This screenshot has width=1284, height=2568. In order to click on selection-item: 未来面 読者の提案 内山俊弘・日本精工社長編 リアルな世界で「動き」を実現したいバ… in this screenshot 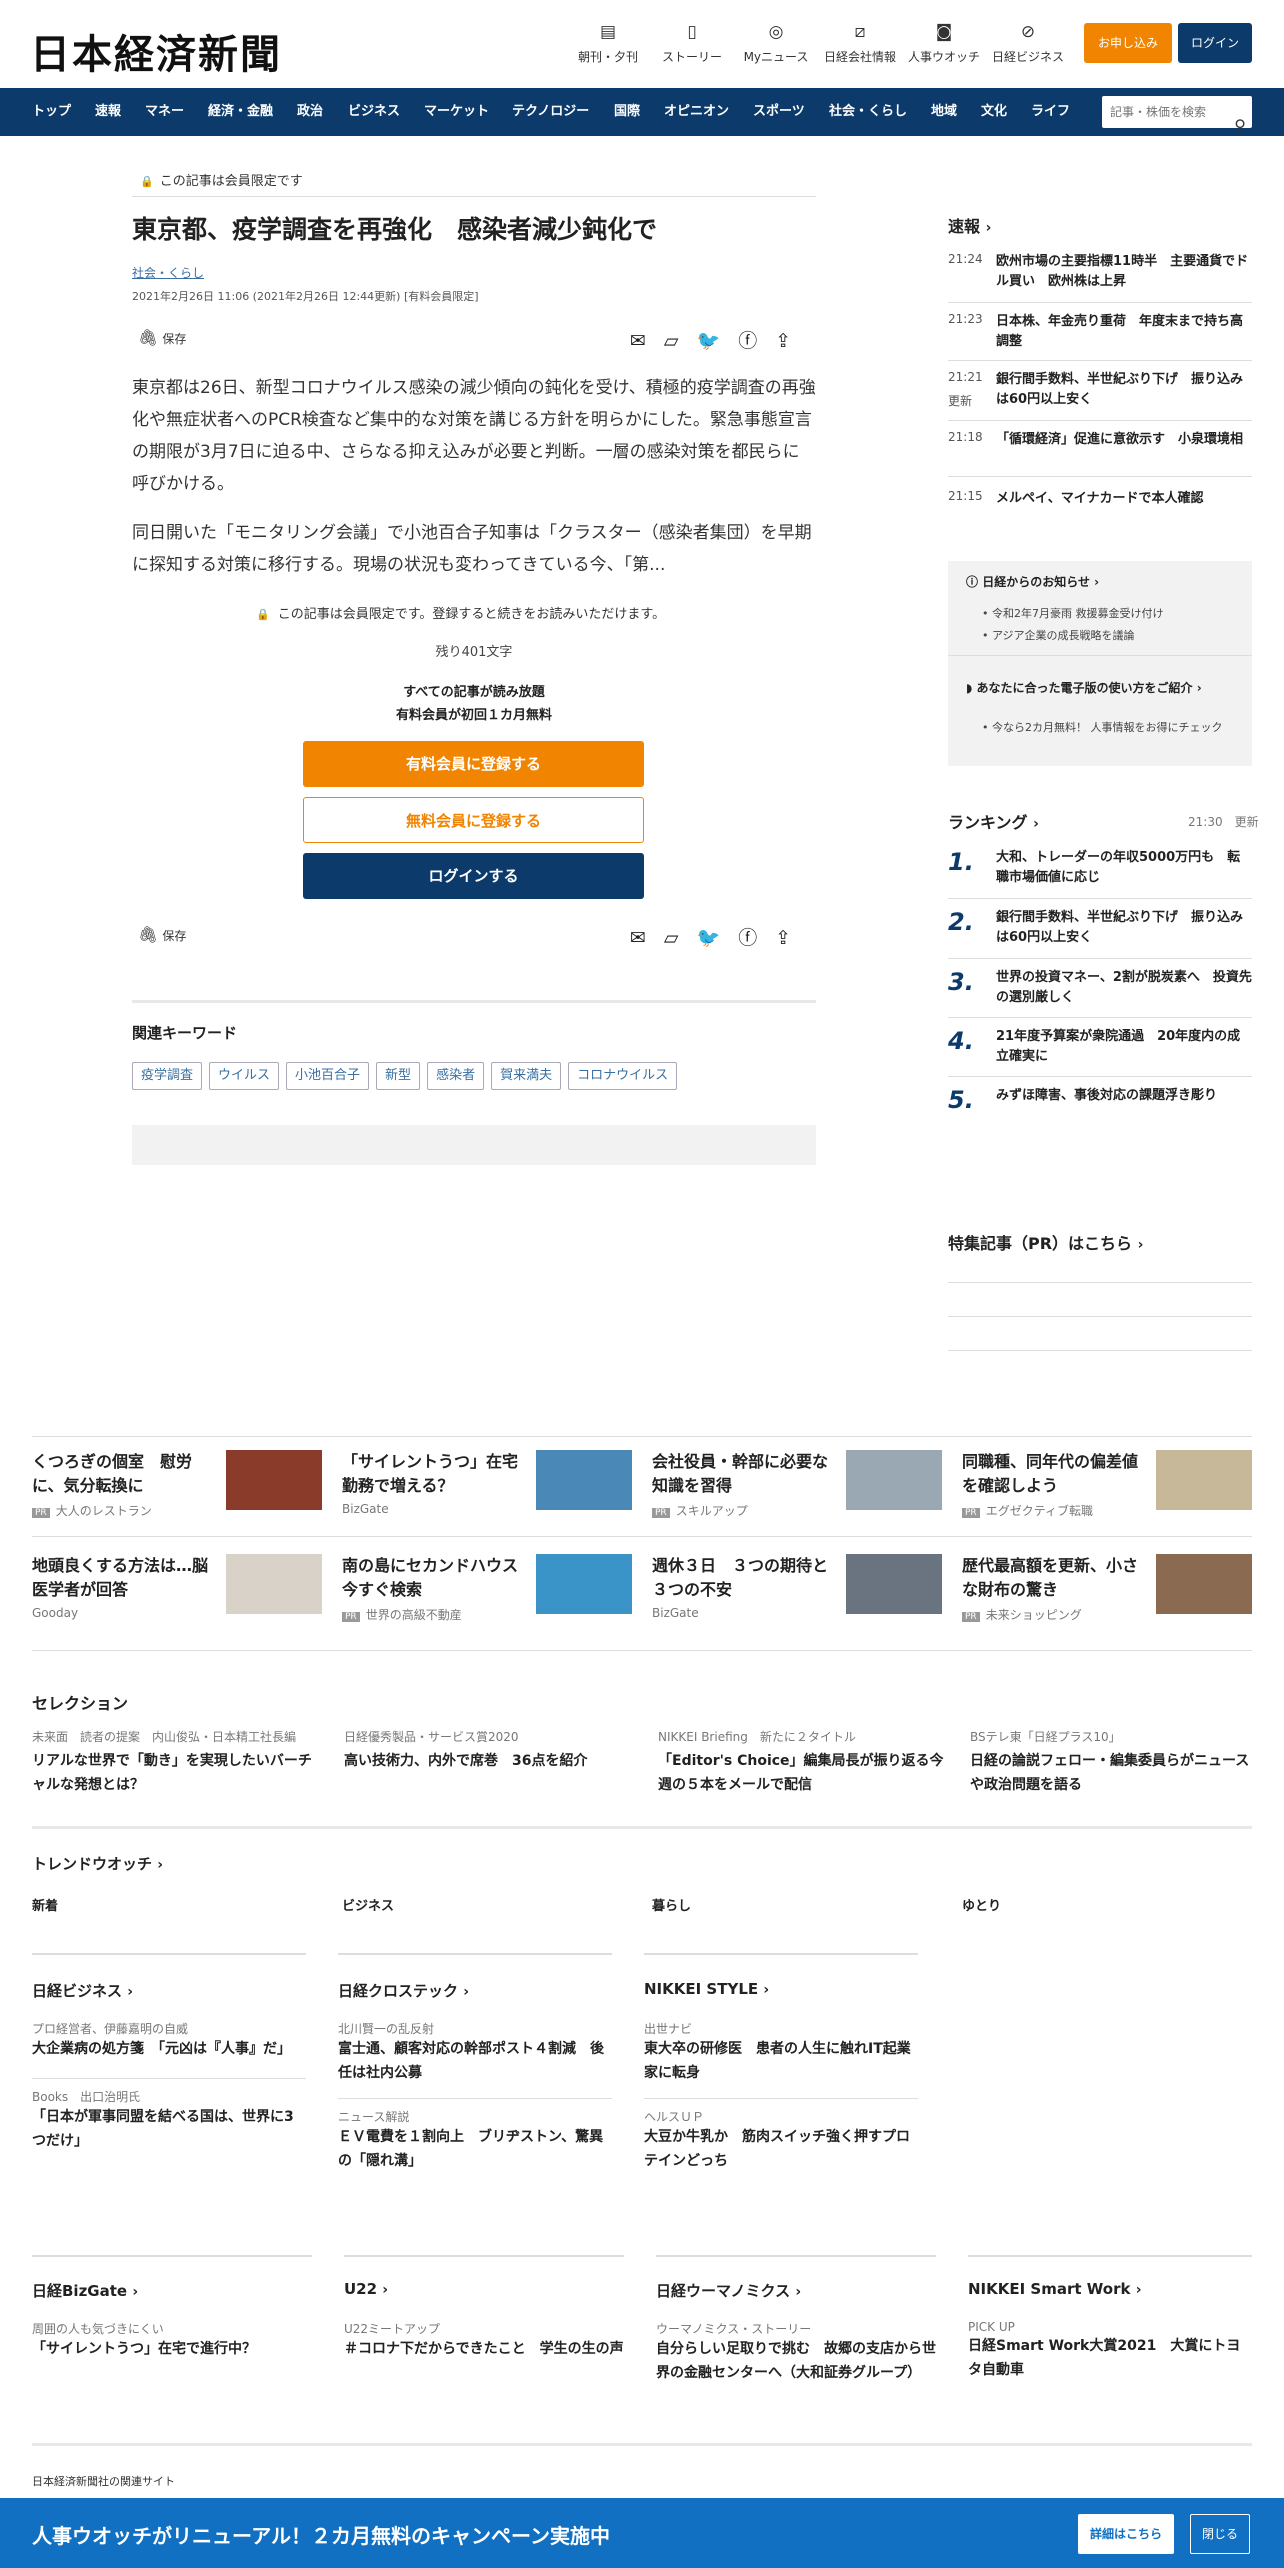, I will do `click(177, 1762)`.